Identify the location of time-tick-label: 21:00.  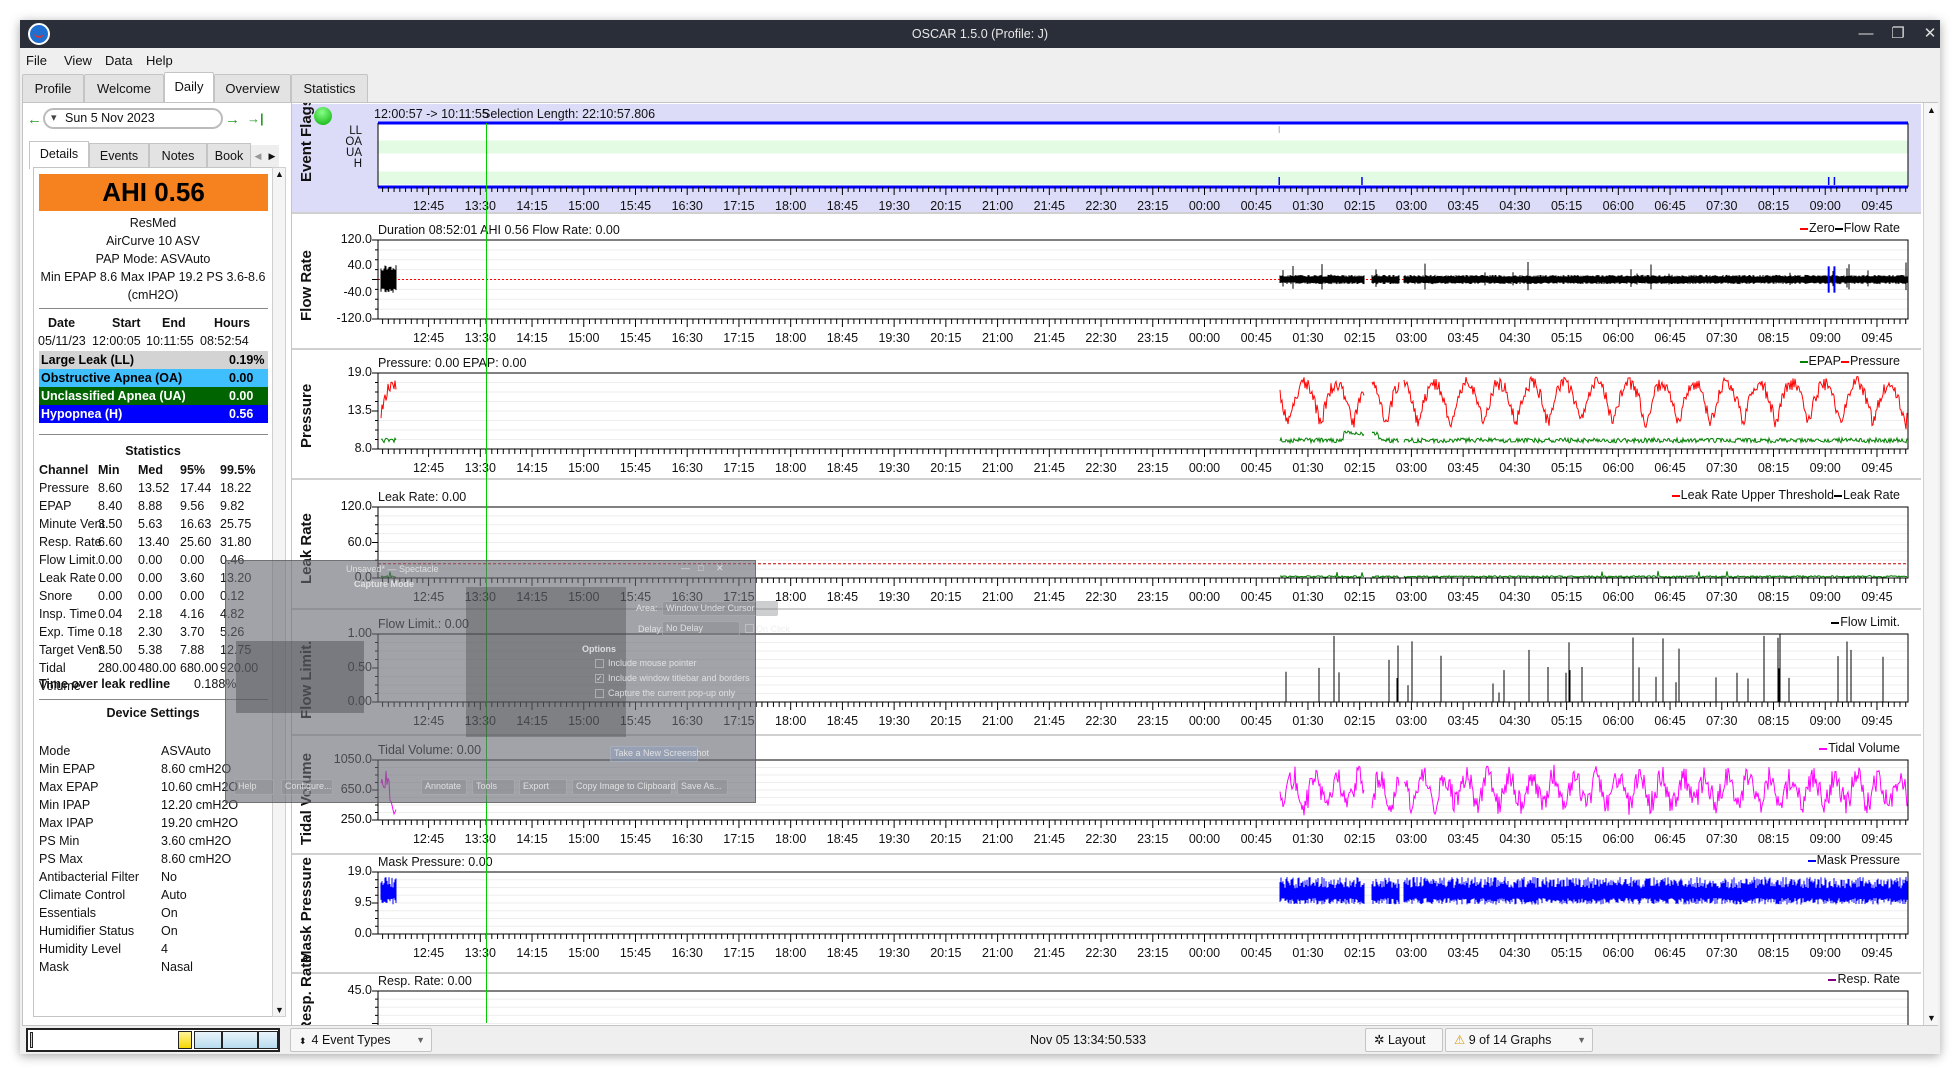
(997, 468).